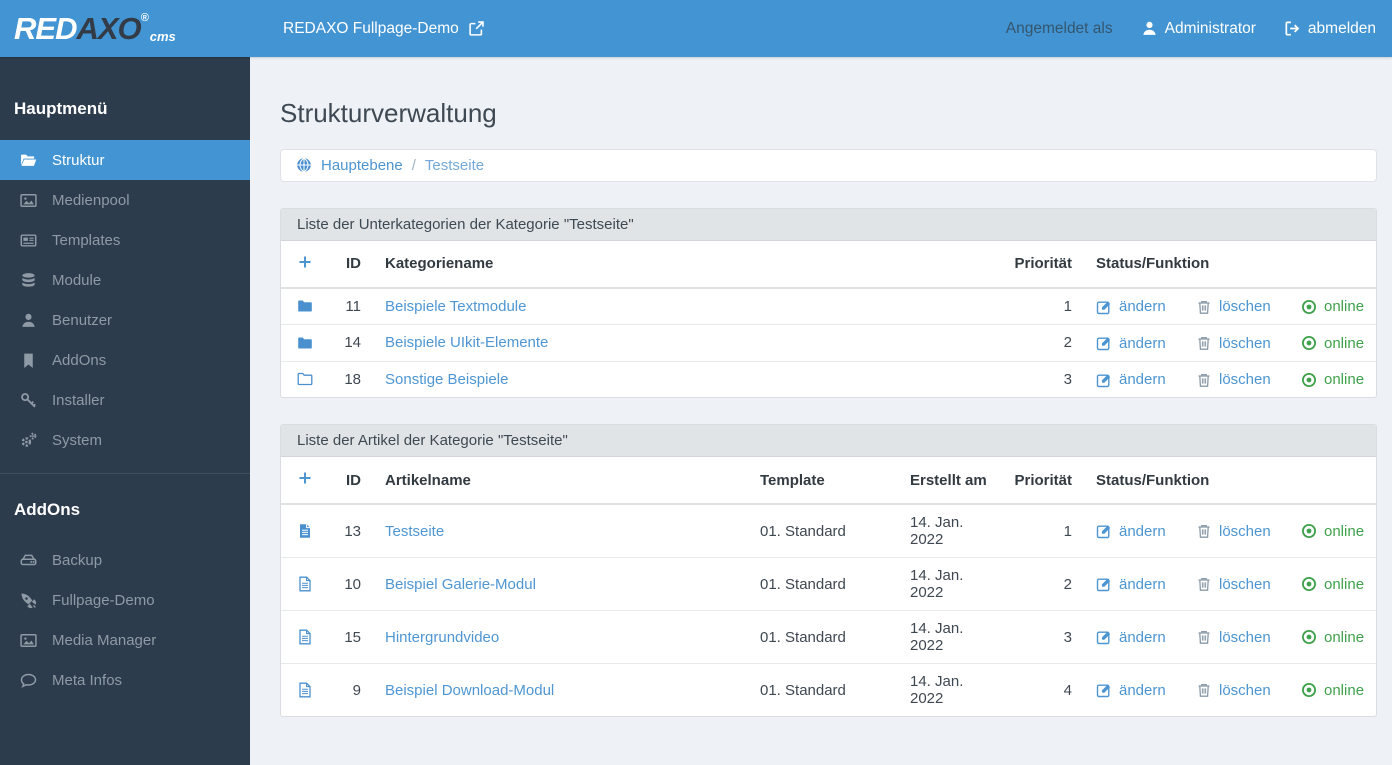 The width and height of the screenshot is (1392, 765). I want to click on col-header-id: ID, so click(349, 264).